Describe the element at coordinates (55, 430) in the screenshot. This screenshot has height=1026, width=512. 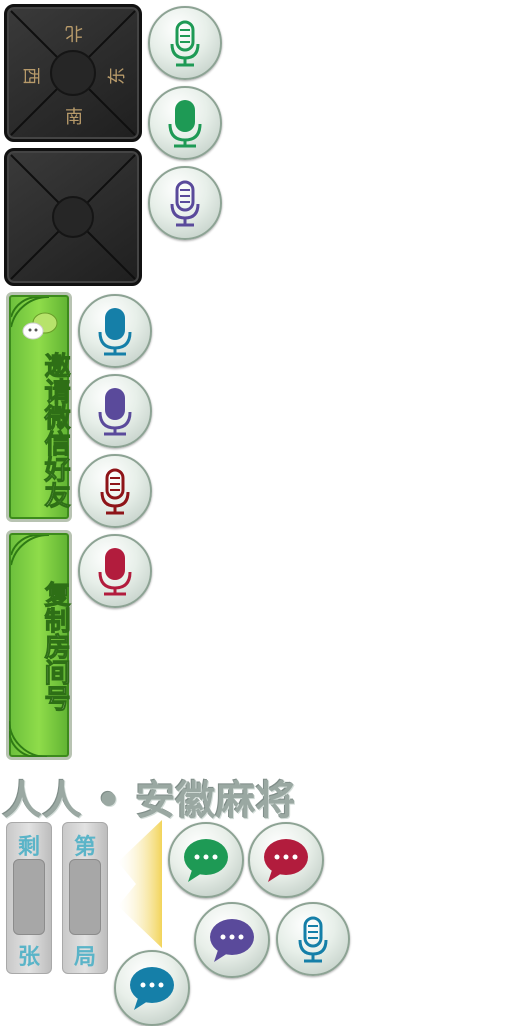
I see `invite-button-label: 邀请微信好友` at that location.